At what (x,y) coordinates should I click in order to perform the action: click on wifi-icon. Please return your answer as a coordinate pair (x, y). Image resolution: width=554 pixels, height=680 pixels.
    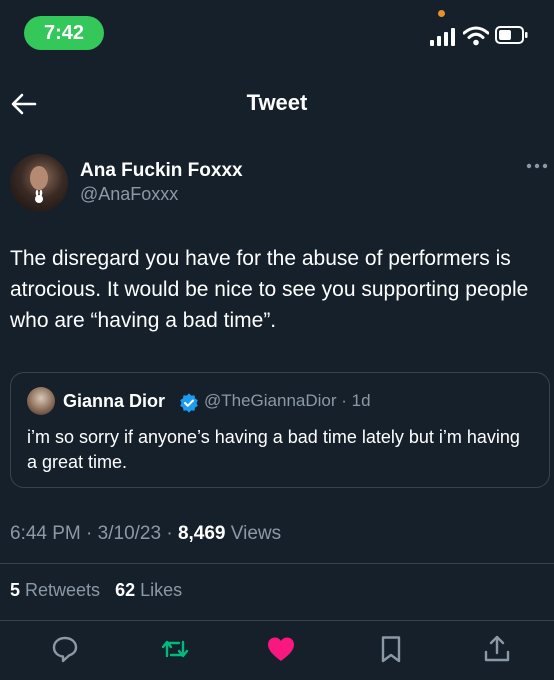
    Looking at the image, I should click on (476, 36).